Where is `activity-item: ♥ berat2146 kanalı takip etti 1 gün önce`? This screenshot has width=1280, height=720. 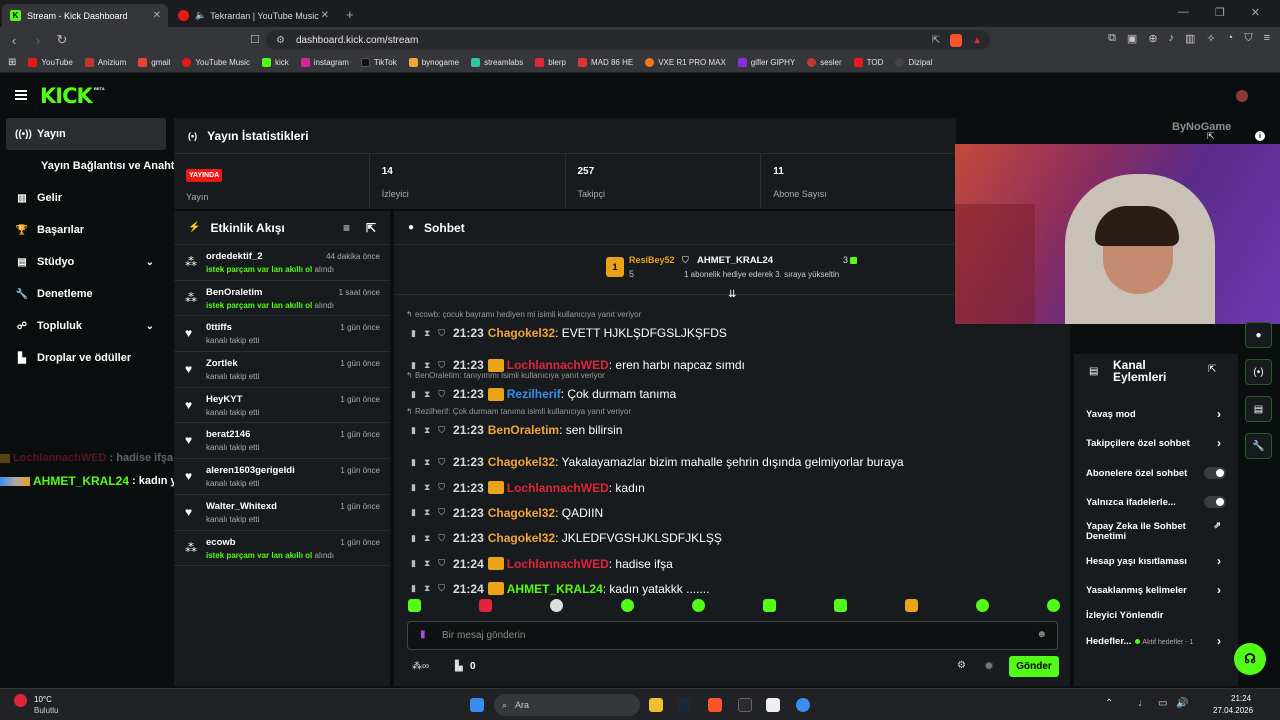 activity-item: ♥ berat2146 kanalı takip etti 1 gün önce is located at coordinates (282, 441).